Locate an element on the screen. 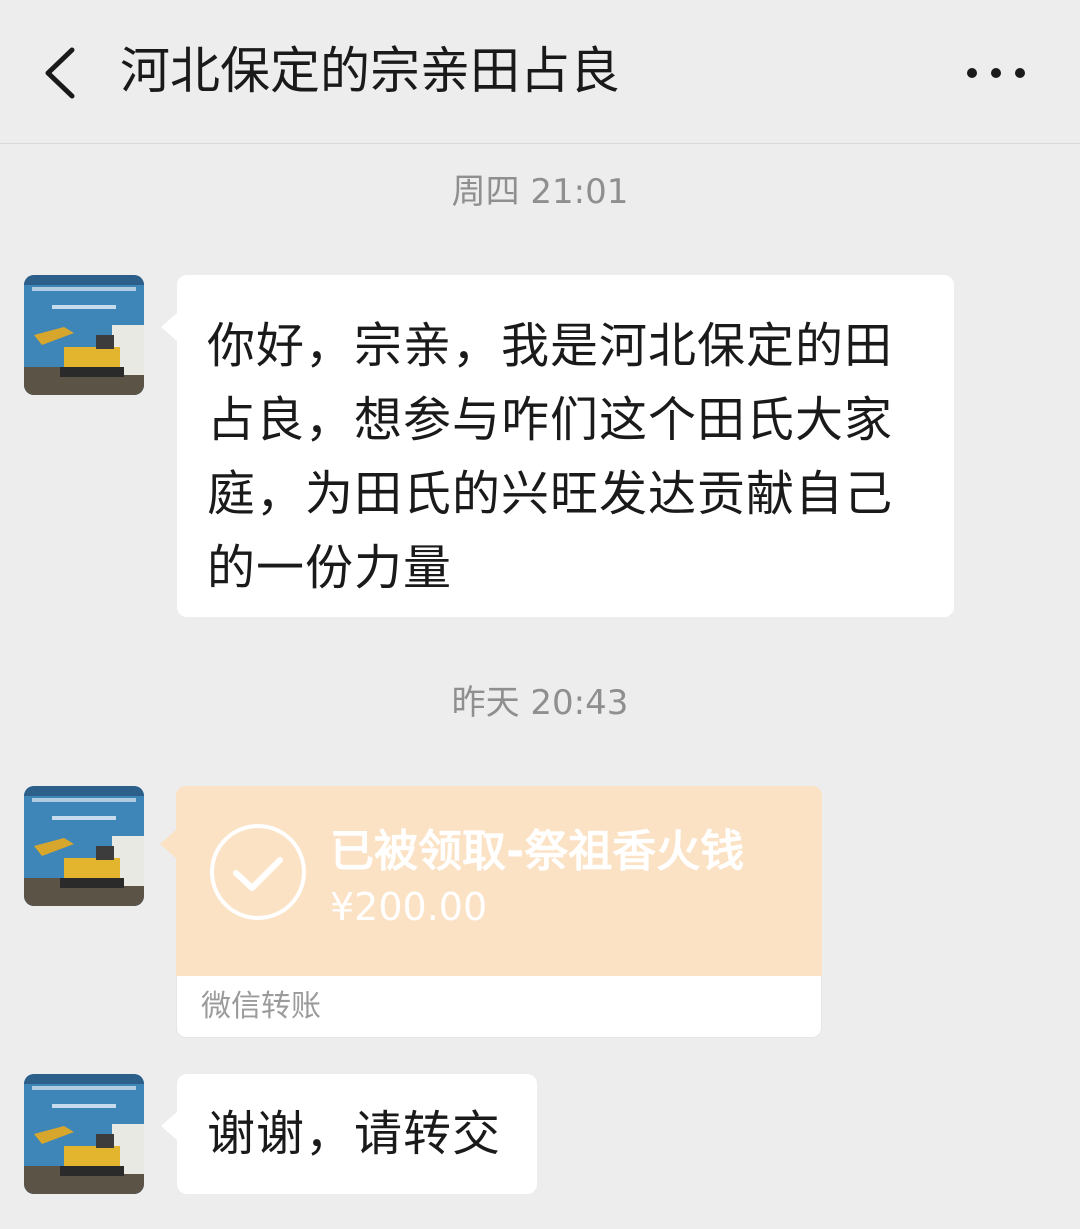 This screenshot has width=1080, height=1229. more-dots-icon is located at coordinates (996, 73).